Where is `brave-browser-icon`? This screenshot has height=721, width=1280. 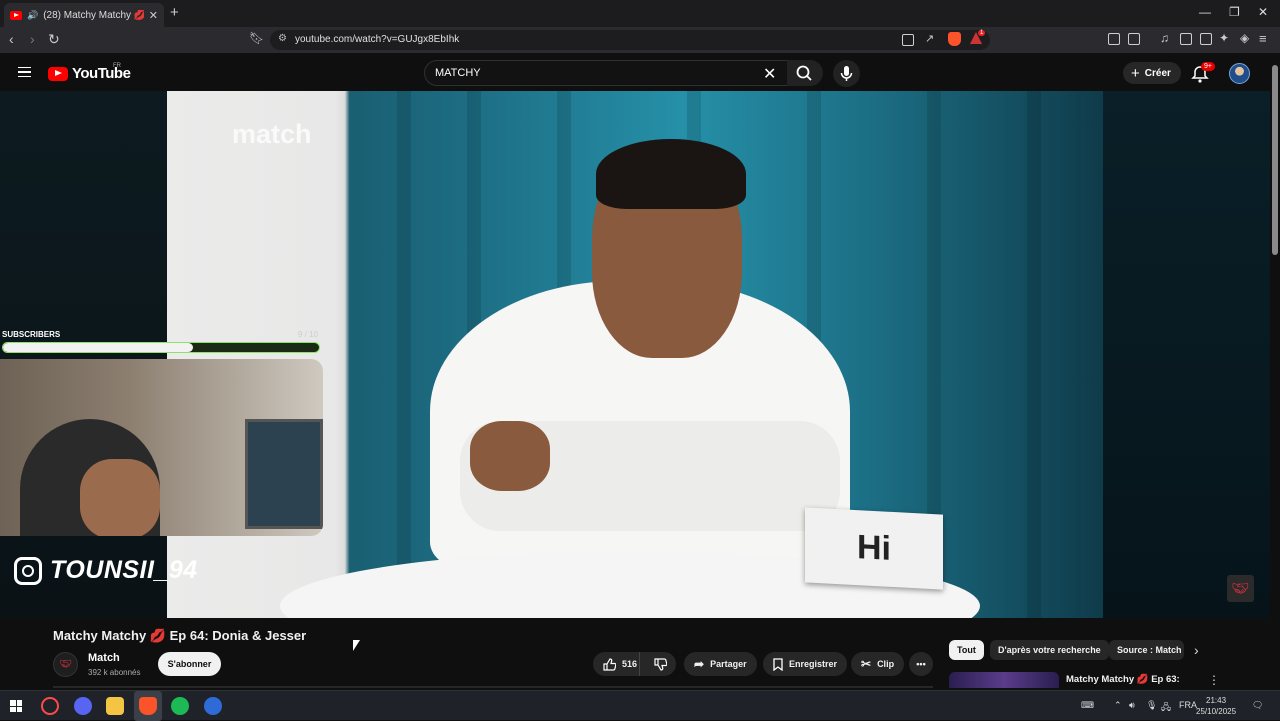
brave-browser-icon is located at coordinates (148, 706).